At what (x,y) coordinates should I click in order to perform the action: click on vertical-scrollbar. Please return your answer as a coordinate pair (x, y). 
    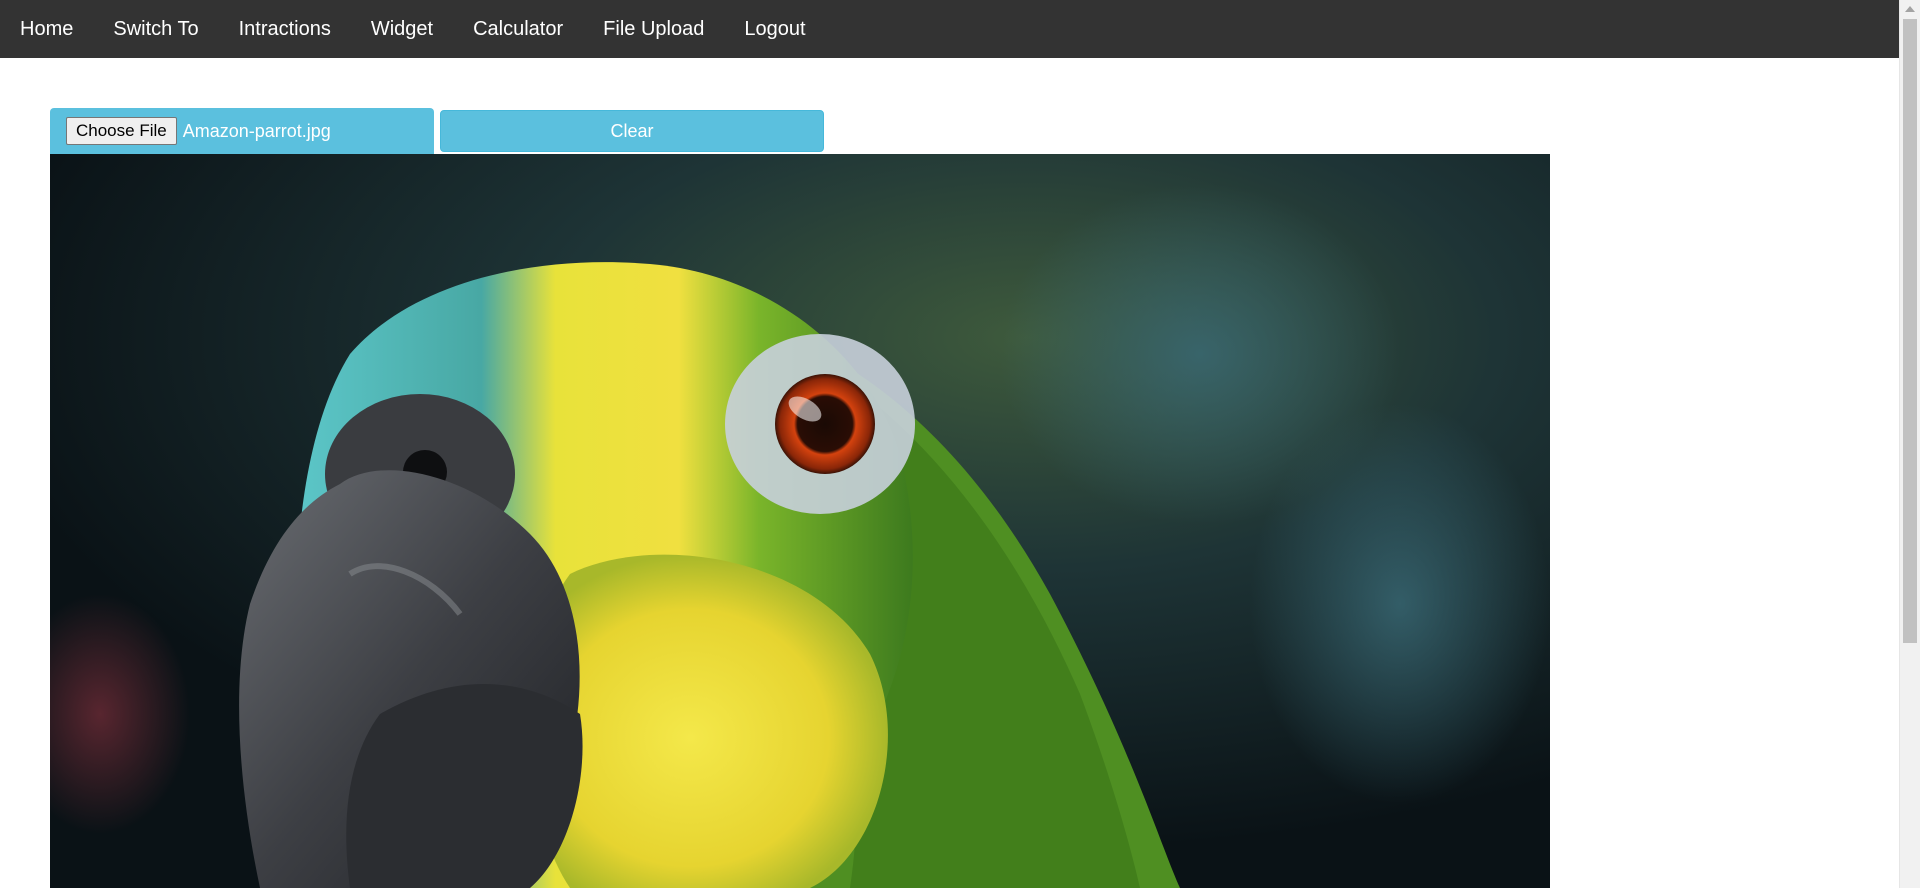
    Looking at the image, I should click on (1909, 444).